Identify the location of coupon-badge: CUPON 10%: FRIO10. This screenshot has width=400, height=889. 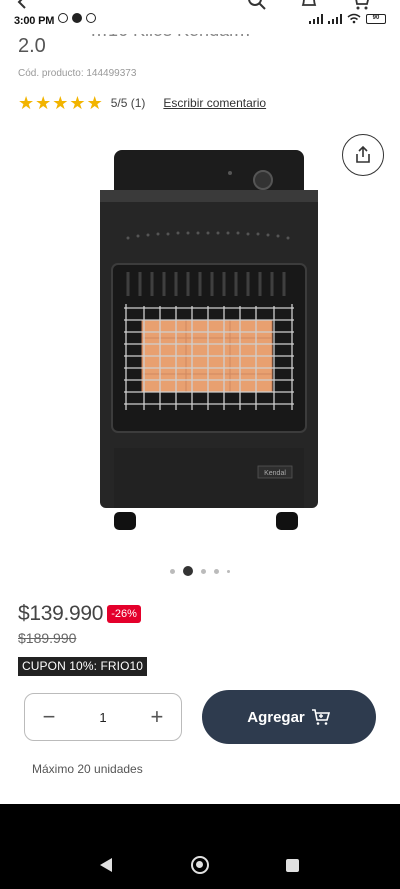
(83, 666).